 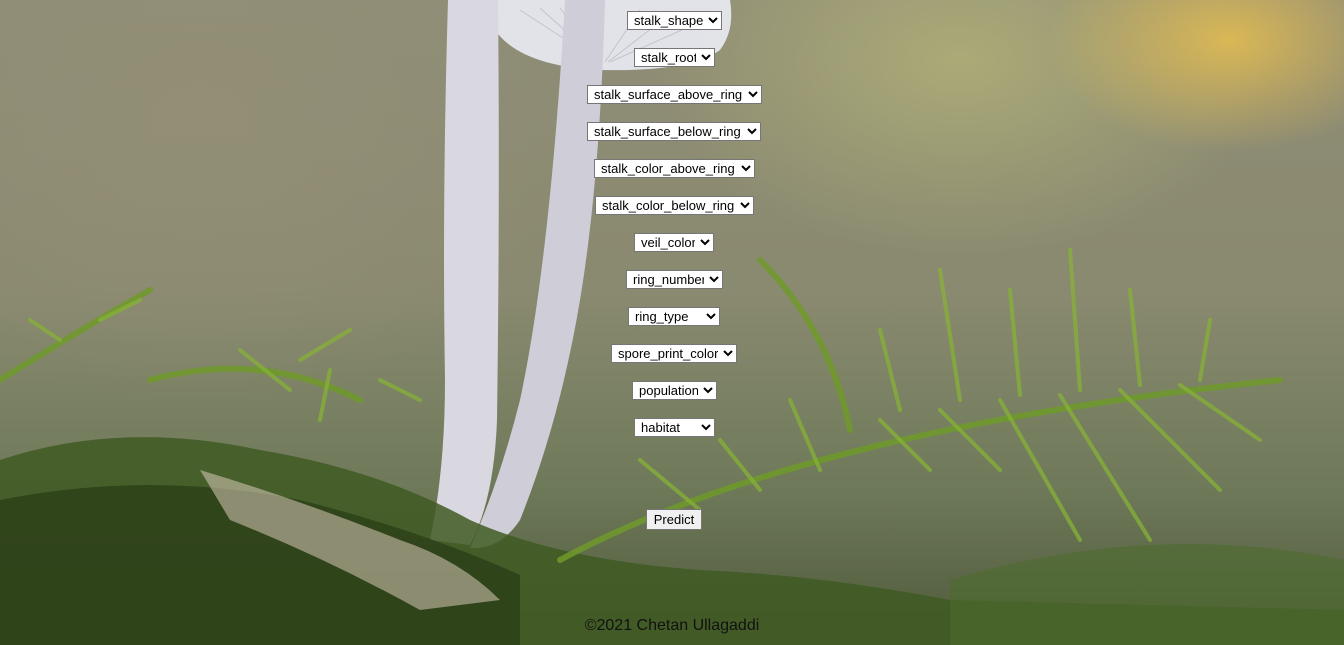 I want to click on stalk-surface-below-ring-select: stalk_surface_below_ring, so click(x=674, y=131).